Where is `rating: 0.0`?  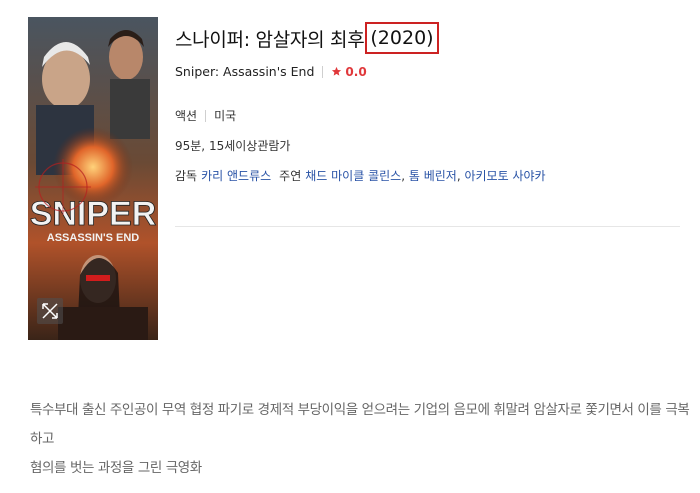
rating: 0.0 is located at coordinates (349, 71).